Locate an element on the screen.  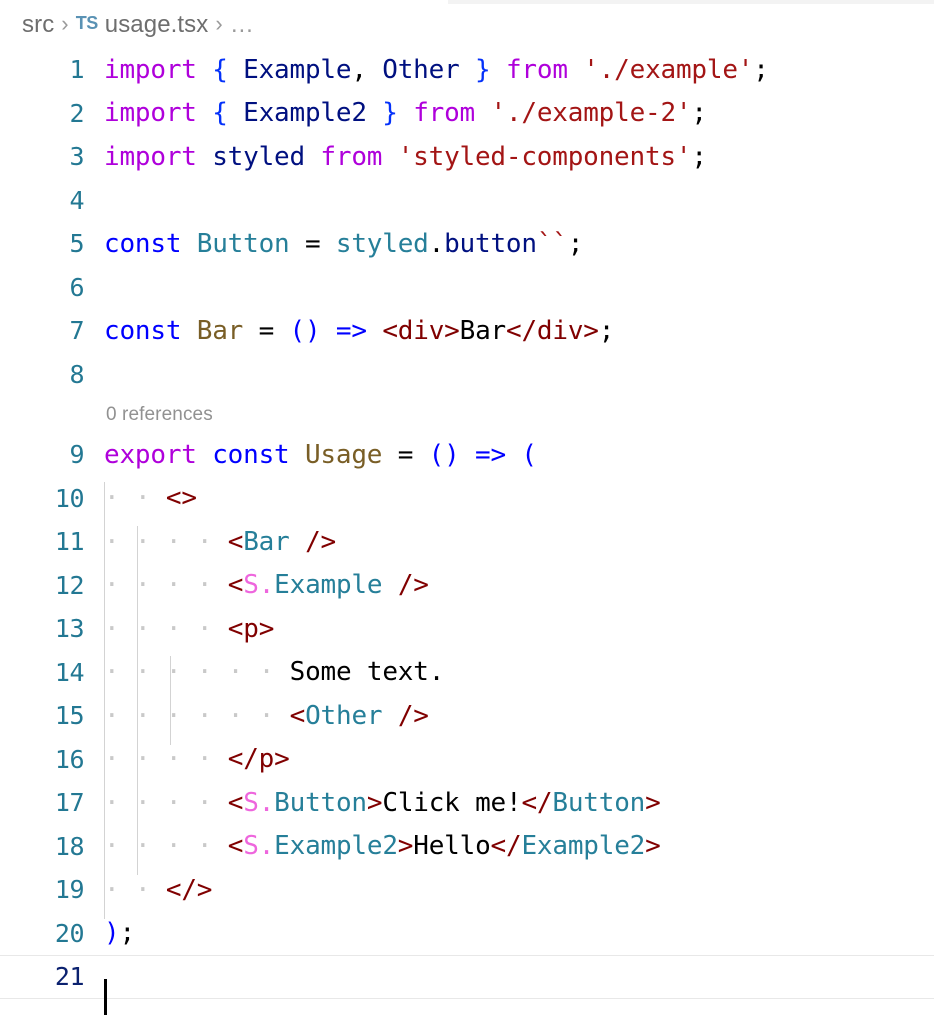
code-line: 20 ); is located at coordinates (467, 934).